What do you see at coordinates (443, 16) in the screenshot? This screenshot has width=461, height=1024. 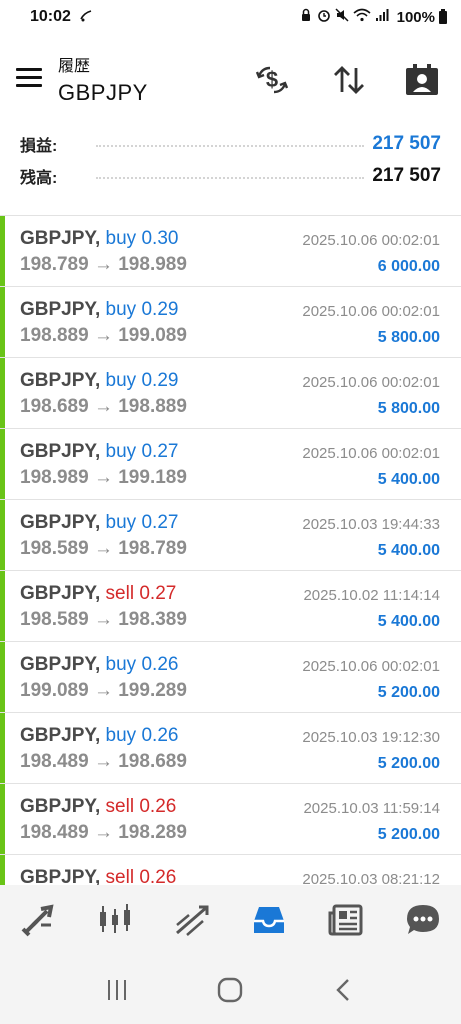 I see `battery-icon` at bounding box center [443, 16].